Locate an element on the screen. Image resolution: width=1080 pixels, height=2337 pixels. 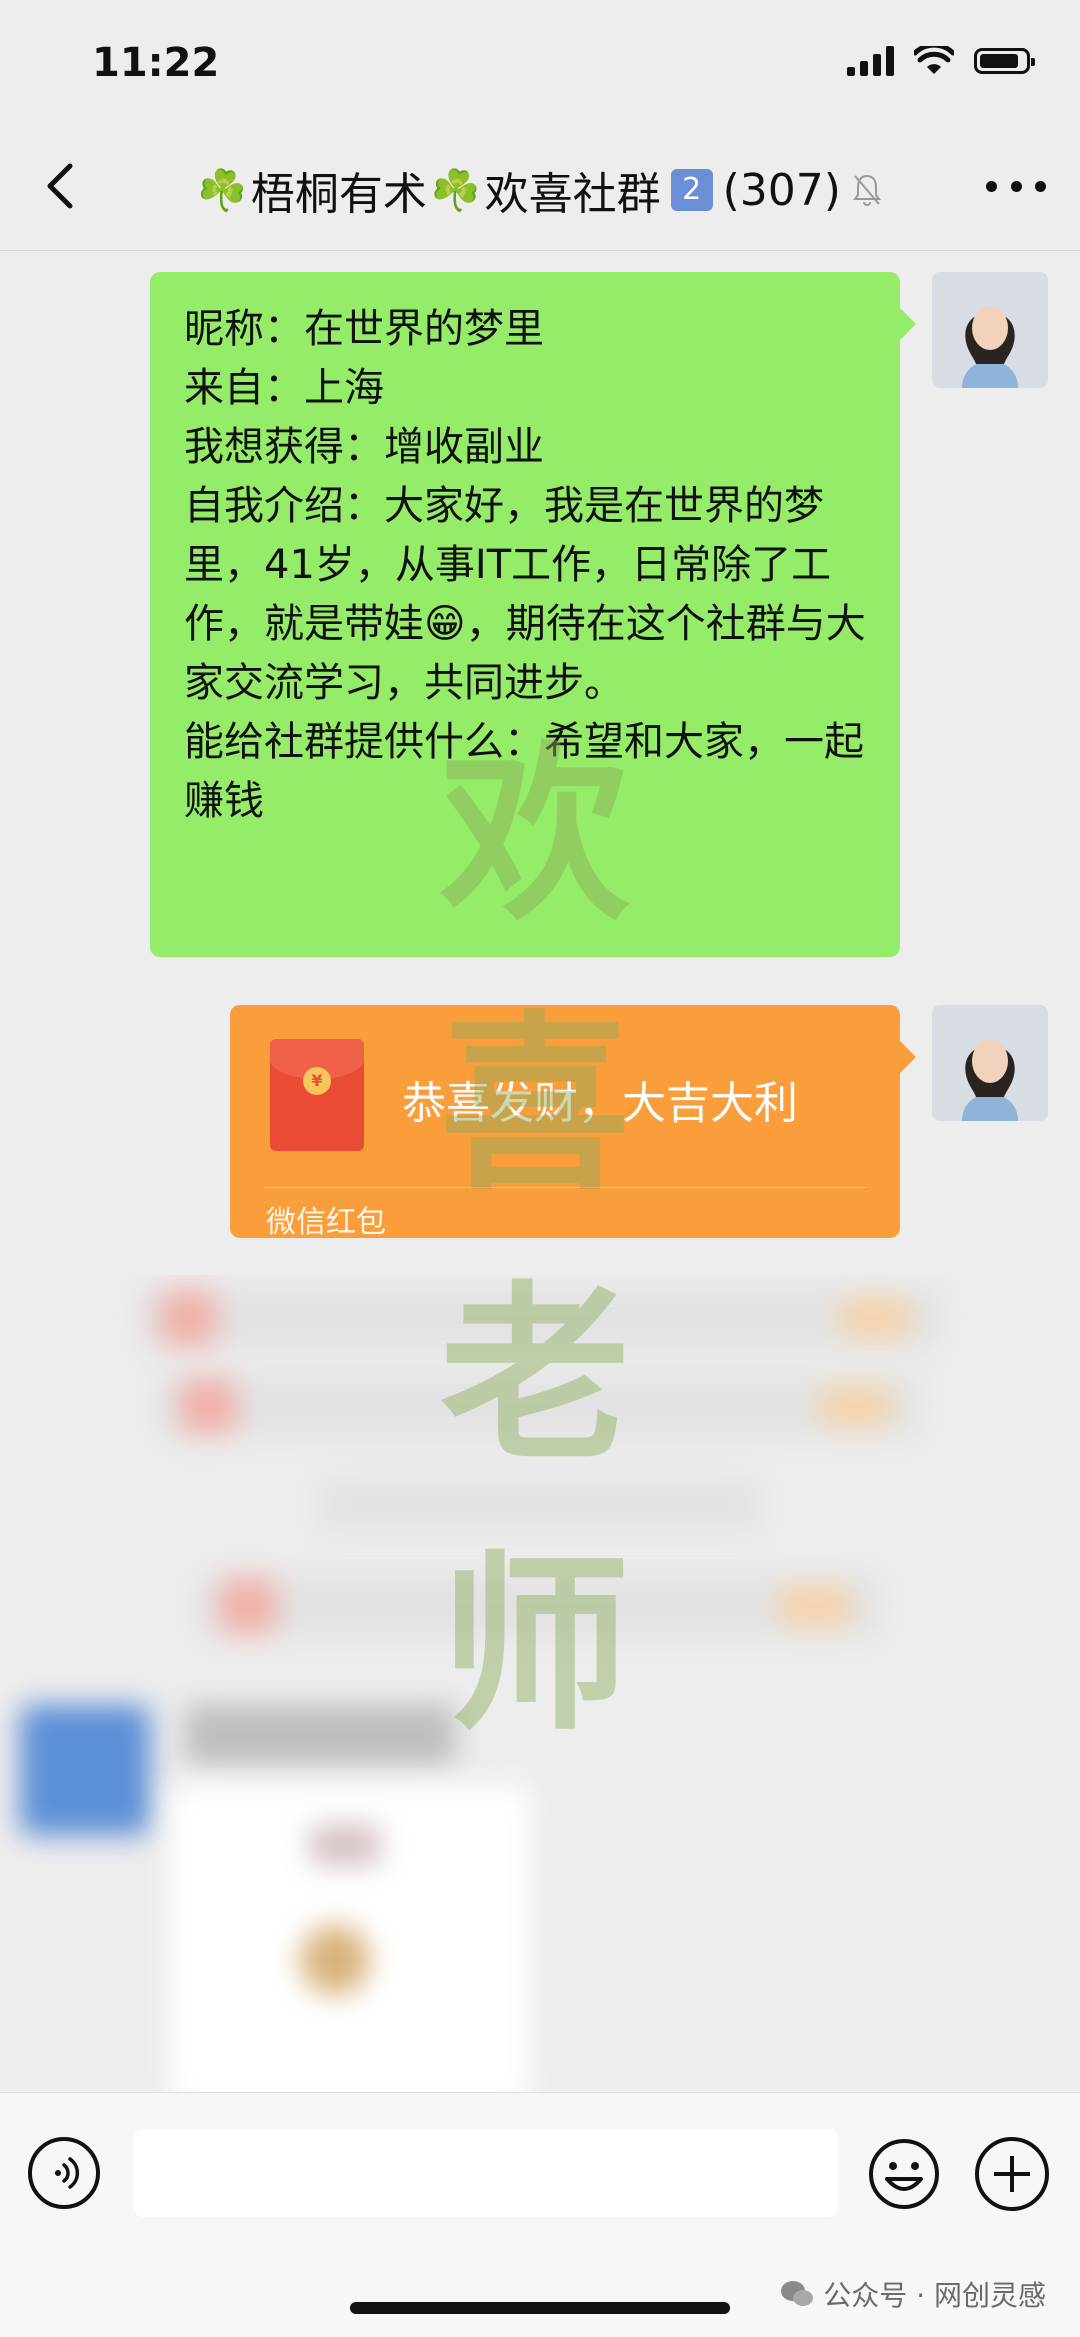
group-number-badge: 2 is located at coordinates (691, 190).